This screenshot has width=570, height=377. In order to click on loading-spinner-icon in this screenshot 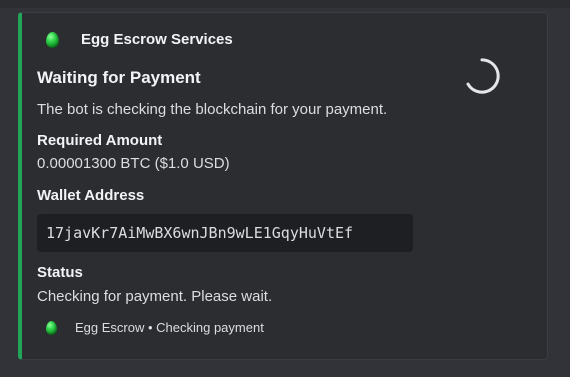, I will do `click(483, 76)`.